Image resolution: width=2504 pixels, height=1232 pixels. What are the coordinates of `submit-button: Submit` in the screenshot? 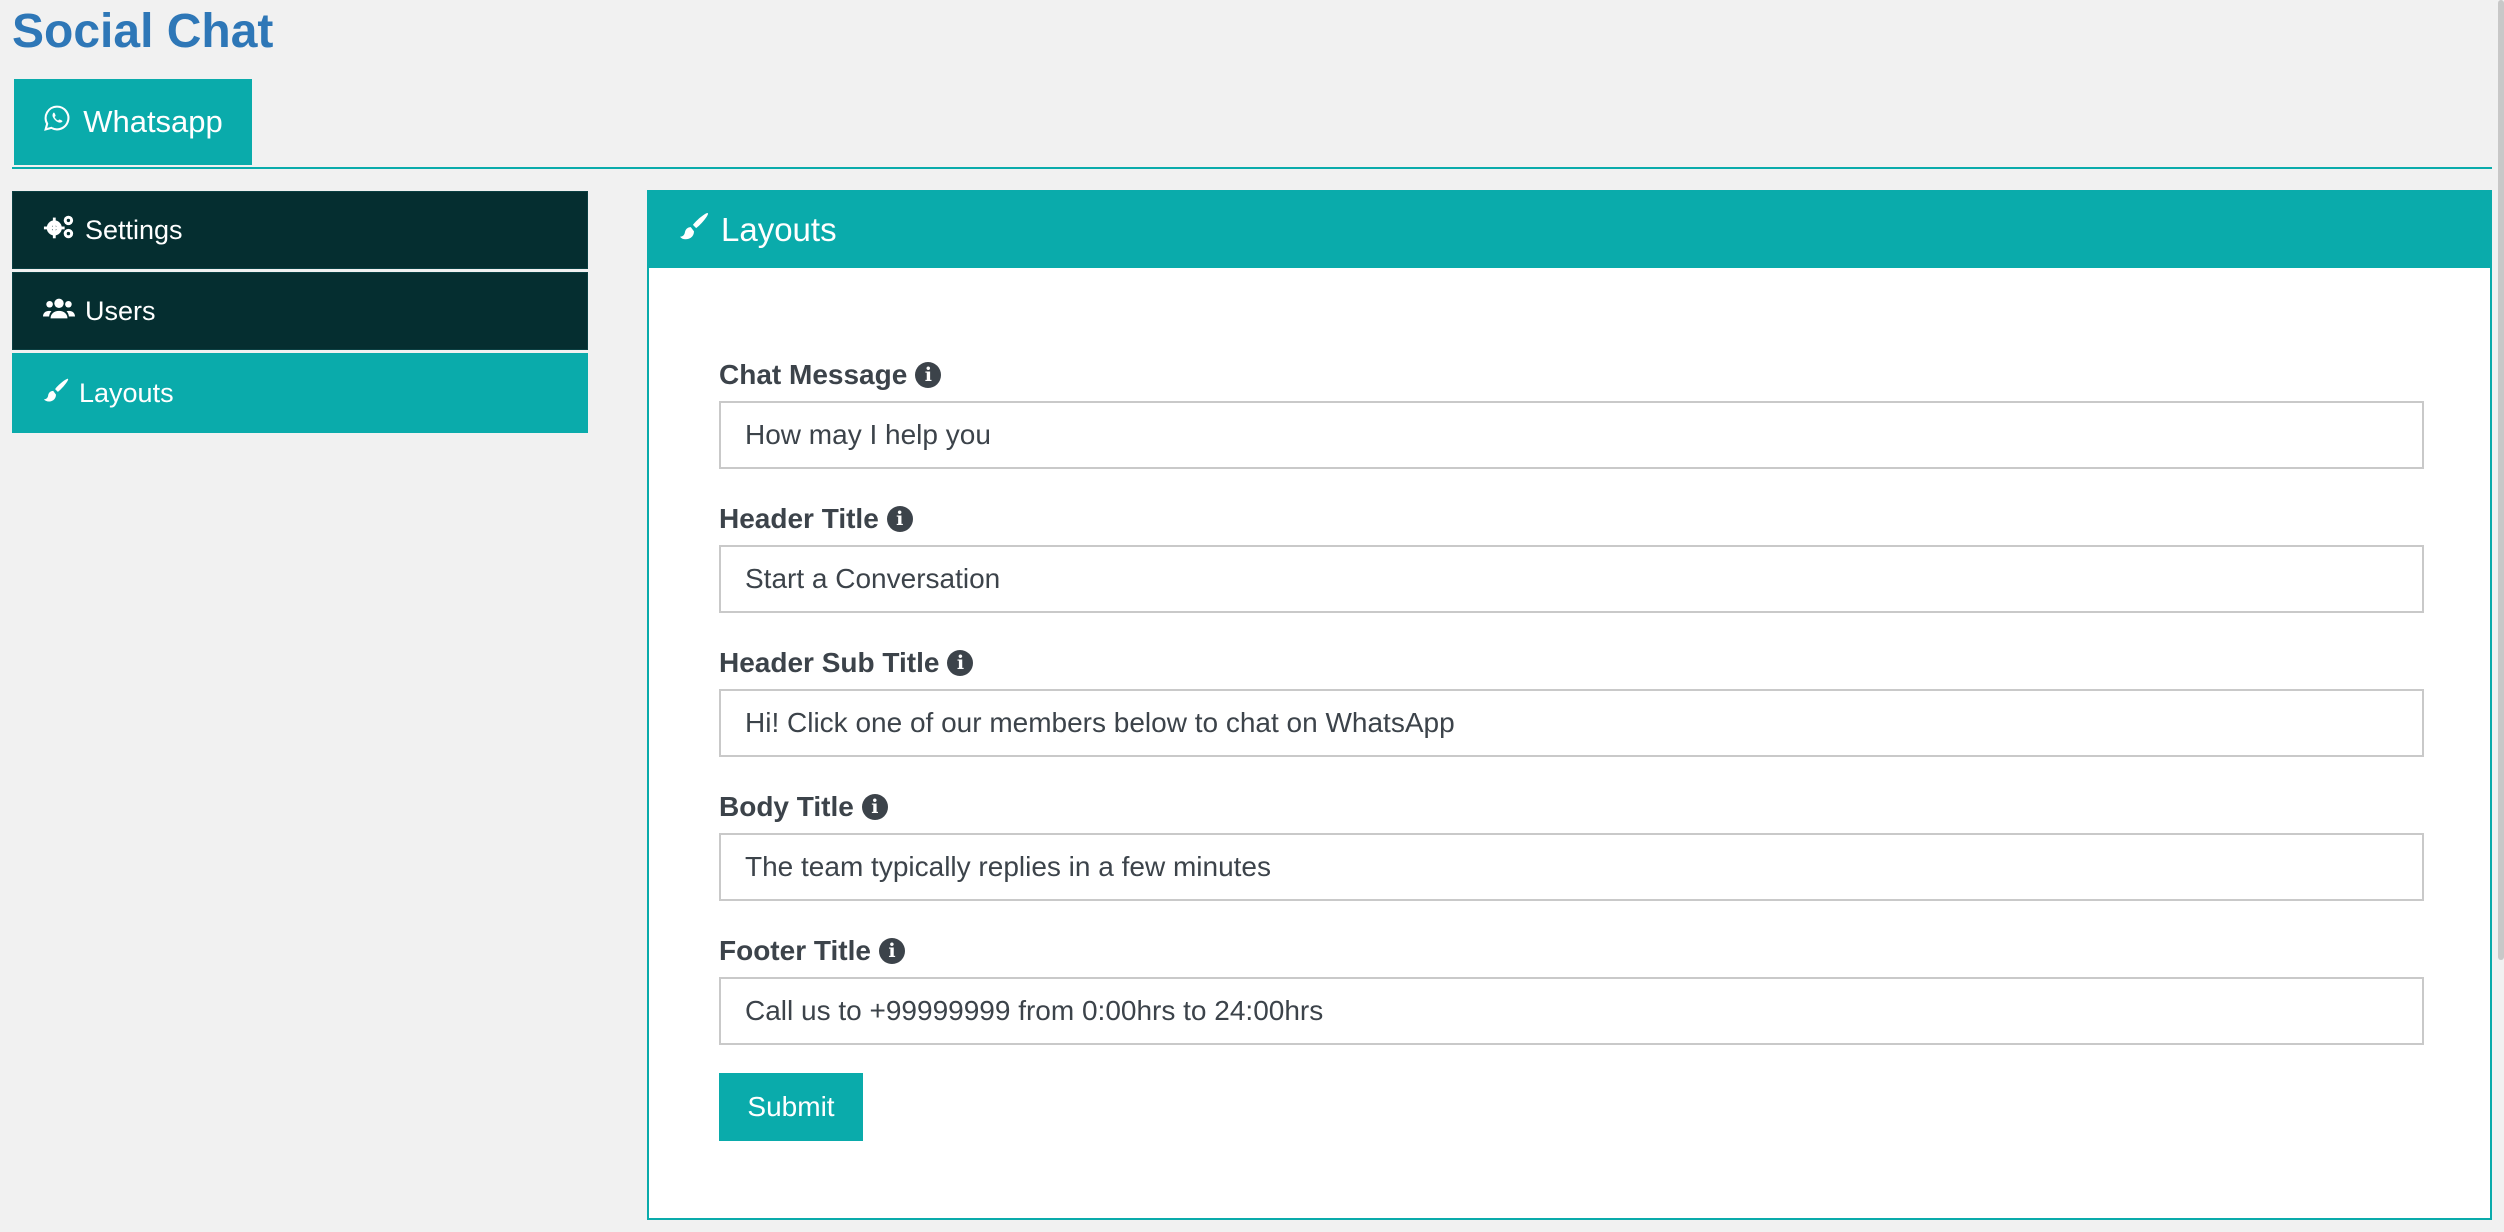 It's located at (791, 1107).